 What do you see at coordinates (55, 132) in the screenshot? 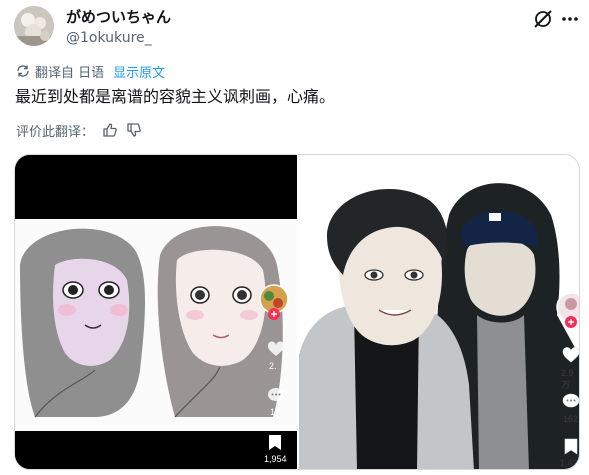
I see `rate-translation-label: 评价此翻译：` at bounding box center [55, 132].